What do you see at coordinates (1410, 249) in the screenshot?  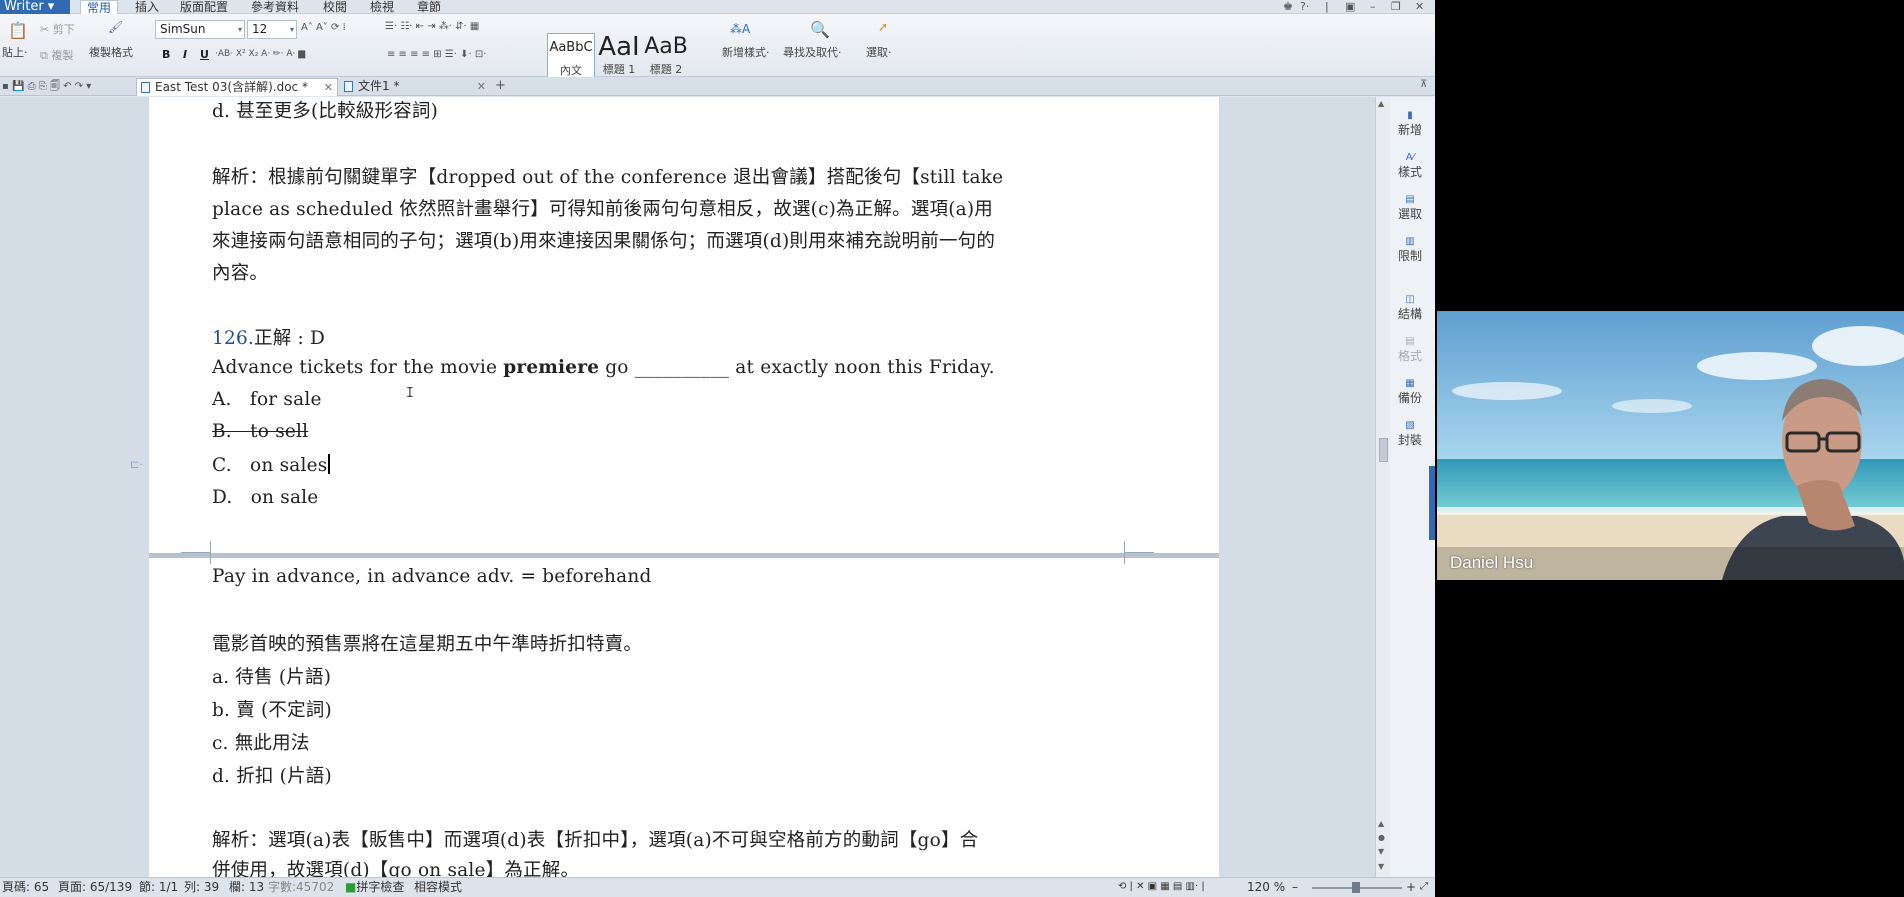 I see `taskpane-restrict: ▥ 限制` at bounding box center [1410, 249].